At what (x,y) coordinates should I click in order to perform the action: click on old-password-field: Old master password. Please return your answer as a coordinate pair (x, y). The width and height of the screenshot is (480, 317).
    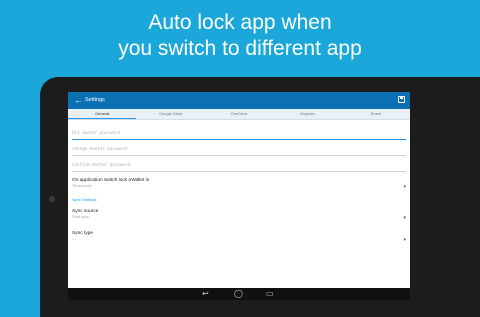
    Looking at the image, I should click on (239, 133).